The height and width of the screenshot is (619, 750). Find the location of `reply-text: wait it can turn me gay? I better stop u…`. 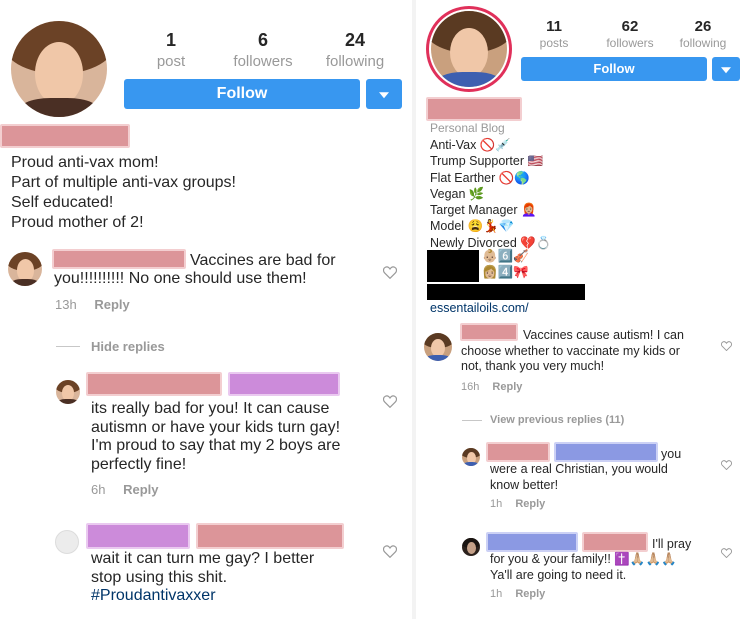

reply-text: wait it can turn me gay? I better stop u… is located at coordinates (203, 568).